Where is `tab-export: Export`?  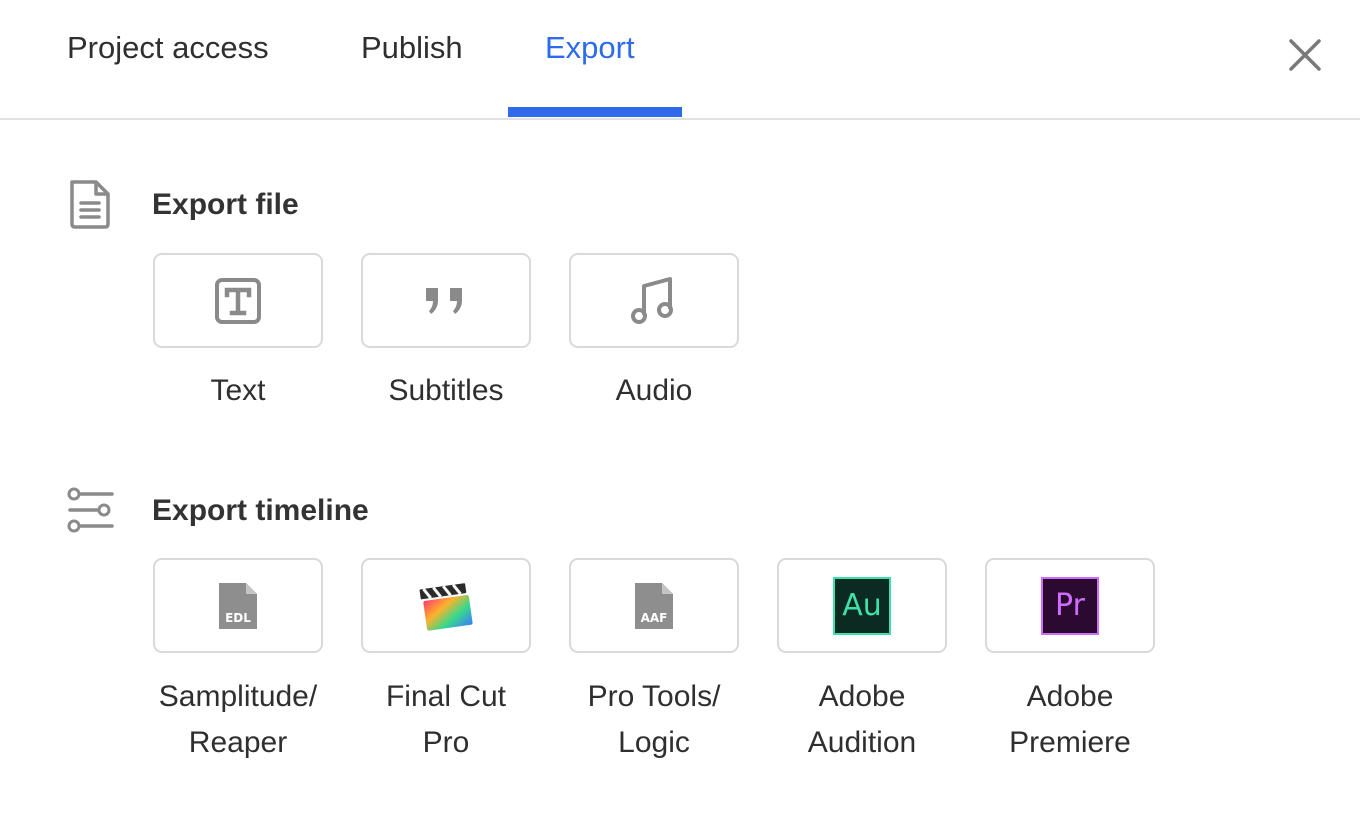 tab-export: Export is located at coordinates (590, 48).